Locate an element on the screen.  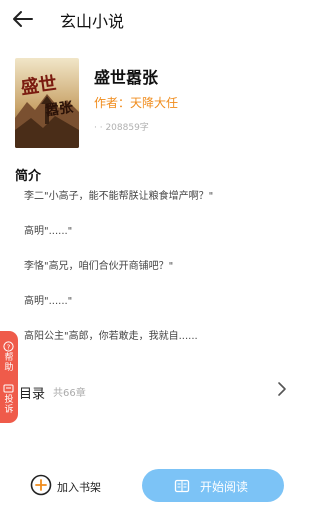
add-circle-icon is located at coordinates (41, 485).